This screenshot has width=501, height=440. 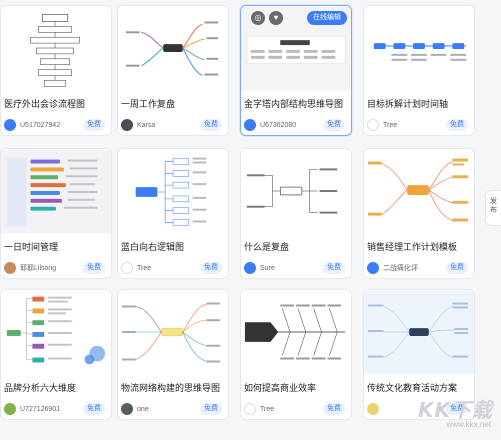 I want to click on publish-side-tab: 发布, so click(x=493, y=208).